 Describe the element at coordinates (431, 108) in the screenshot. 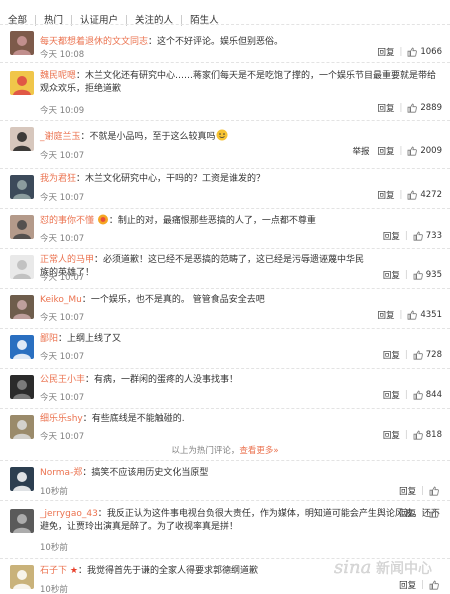

I see `like-count: 2889` at that location.